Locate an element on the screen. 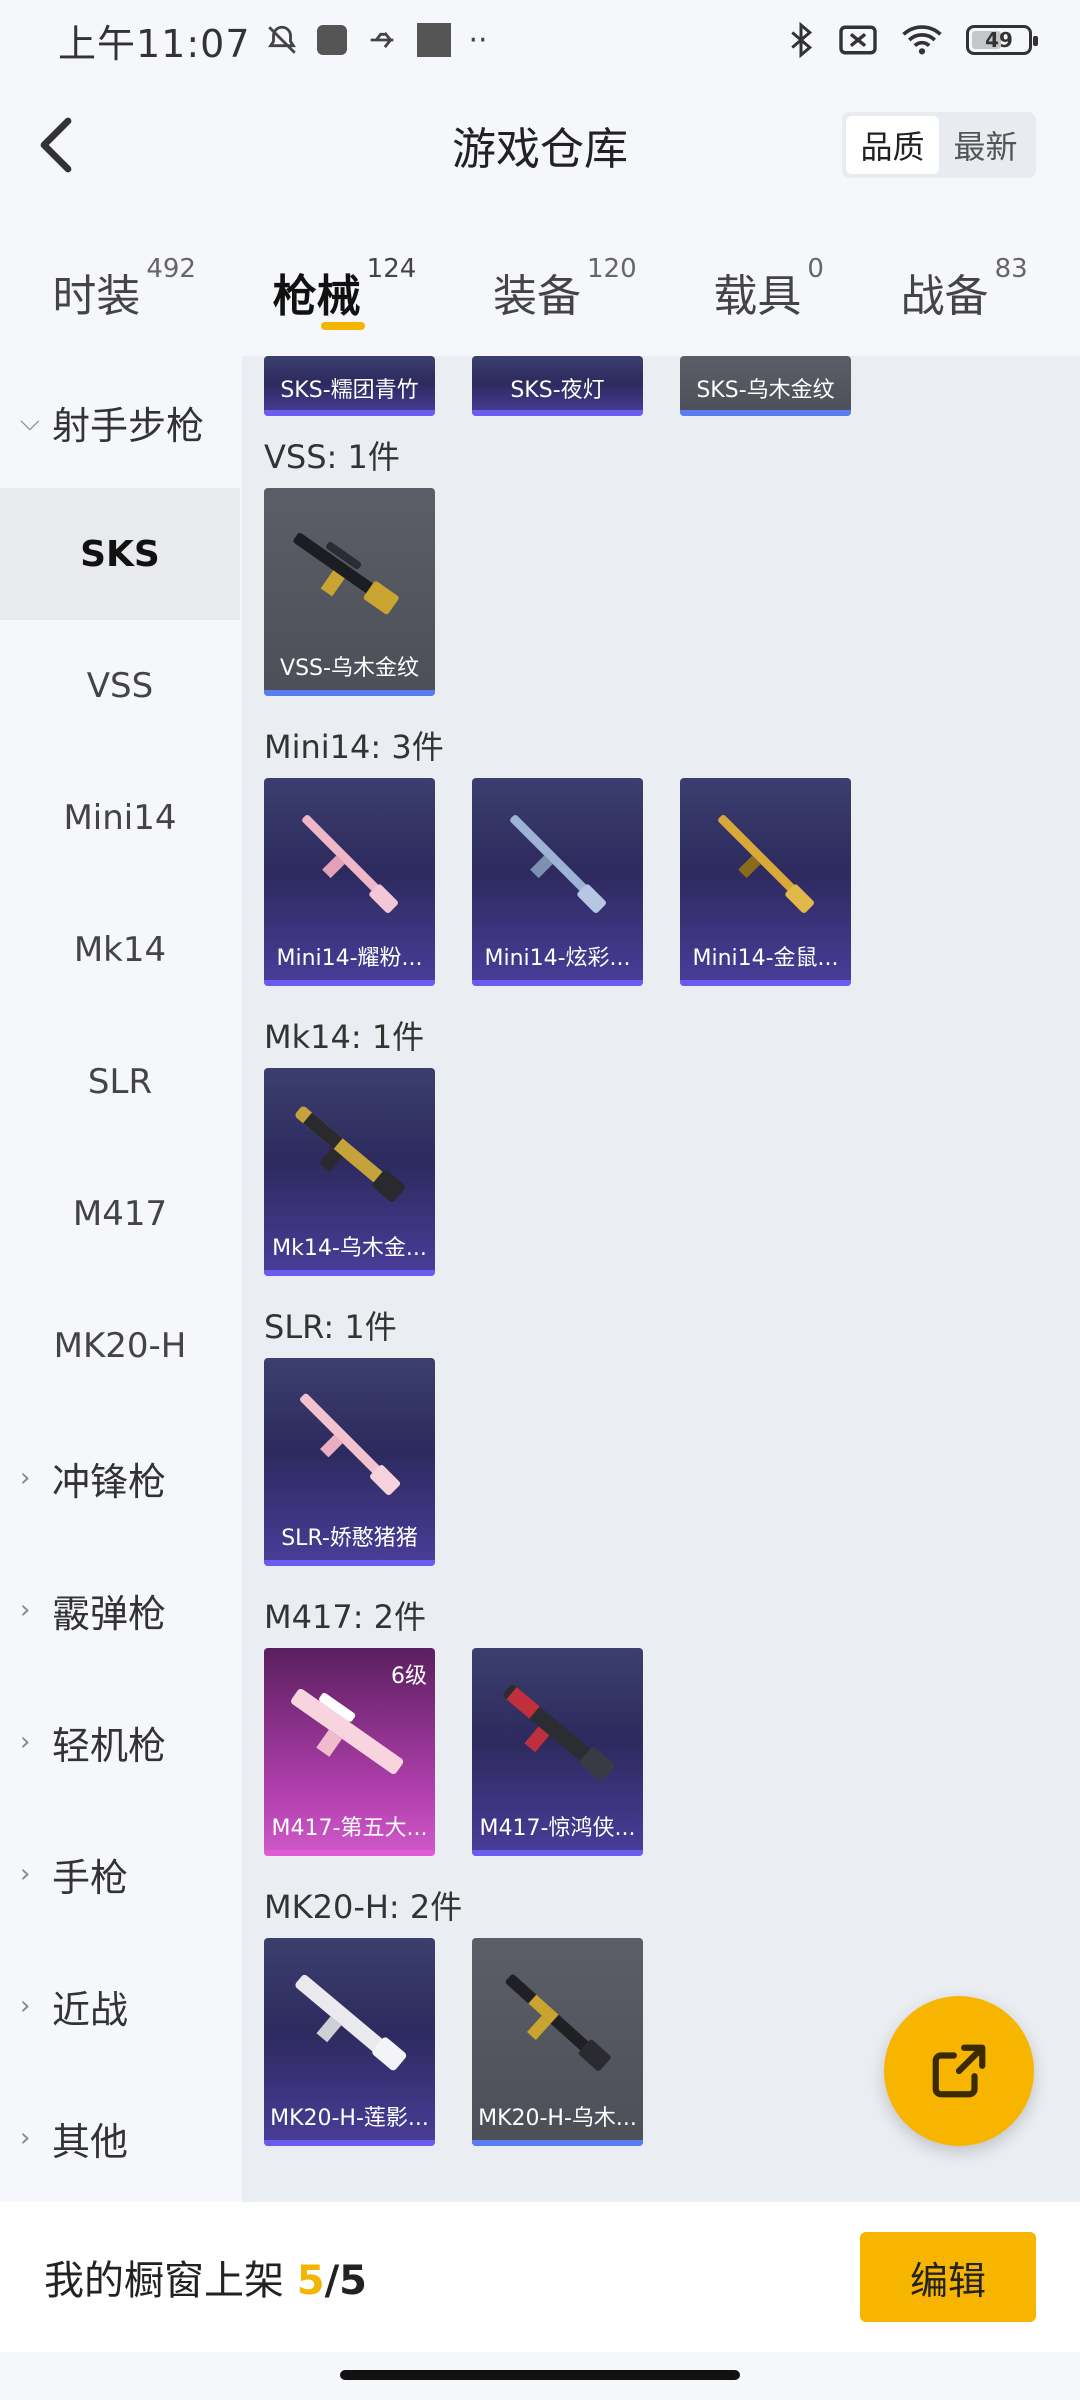 This screenshot has height=2400, width=1080. skin-card: SKS-糯团青竹 is located at coordinates (349, 386).